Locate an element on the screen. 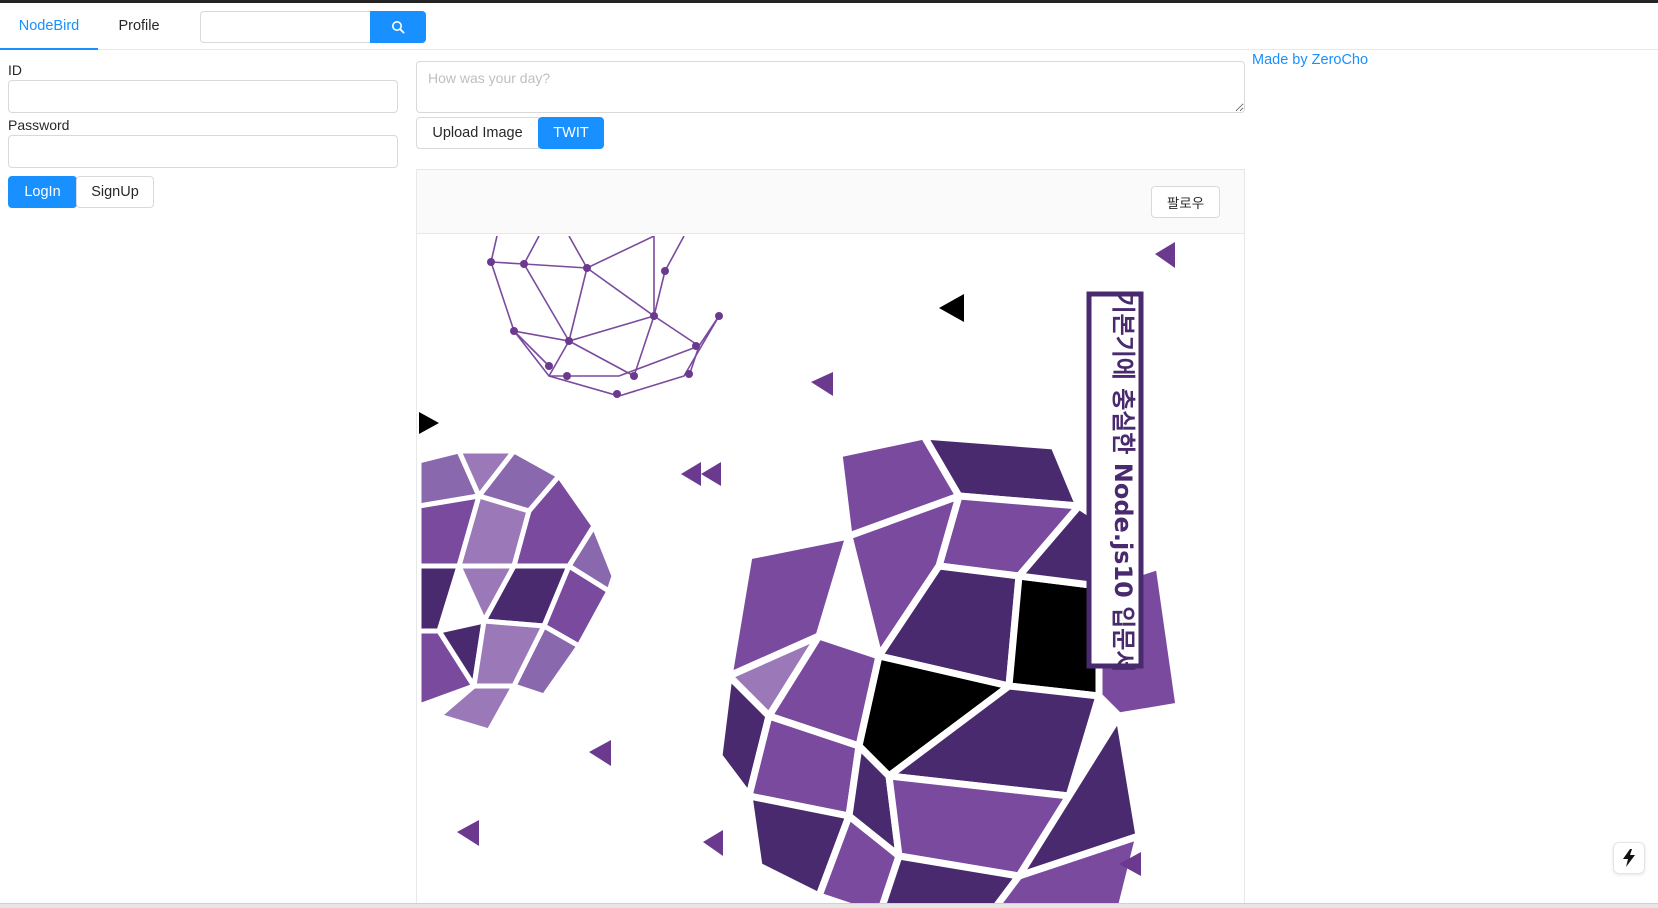 The height and width of the screenshot is (908, 1658). search-icon is located at coordinates (398, 27).